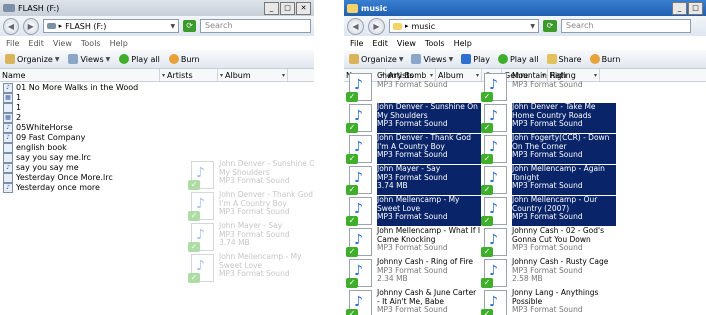 Image resolution: width=706 pixels, height=315 pixels. What do you see at coordinates (157, 148) in the screenshot?
I see `file-row: english book` at bounding box center [157, 148].